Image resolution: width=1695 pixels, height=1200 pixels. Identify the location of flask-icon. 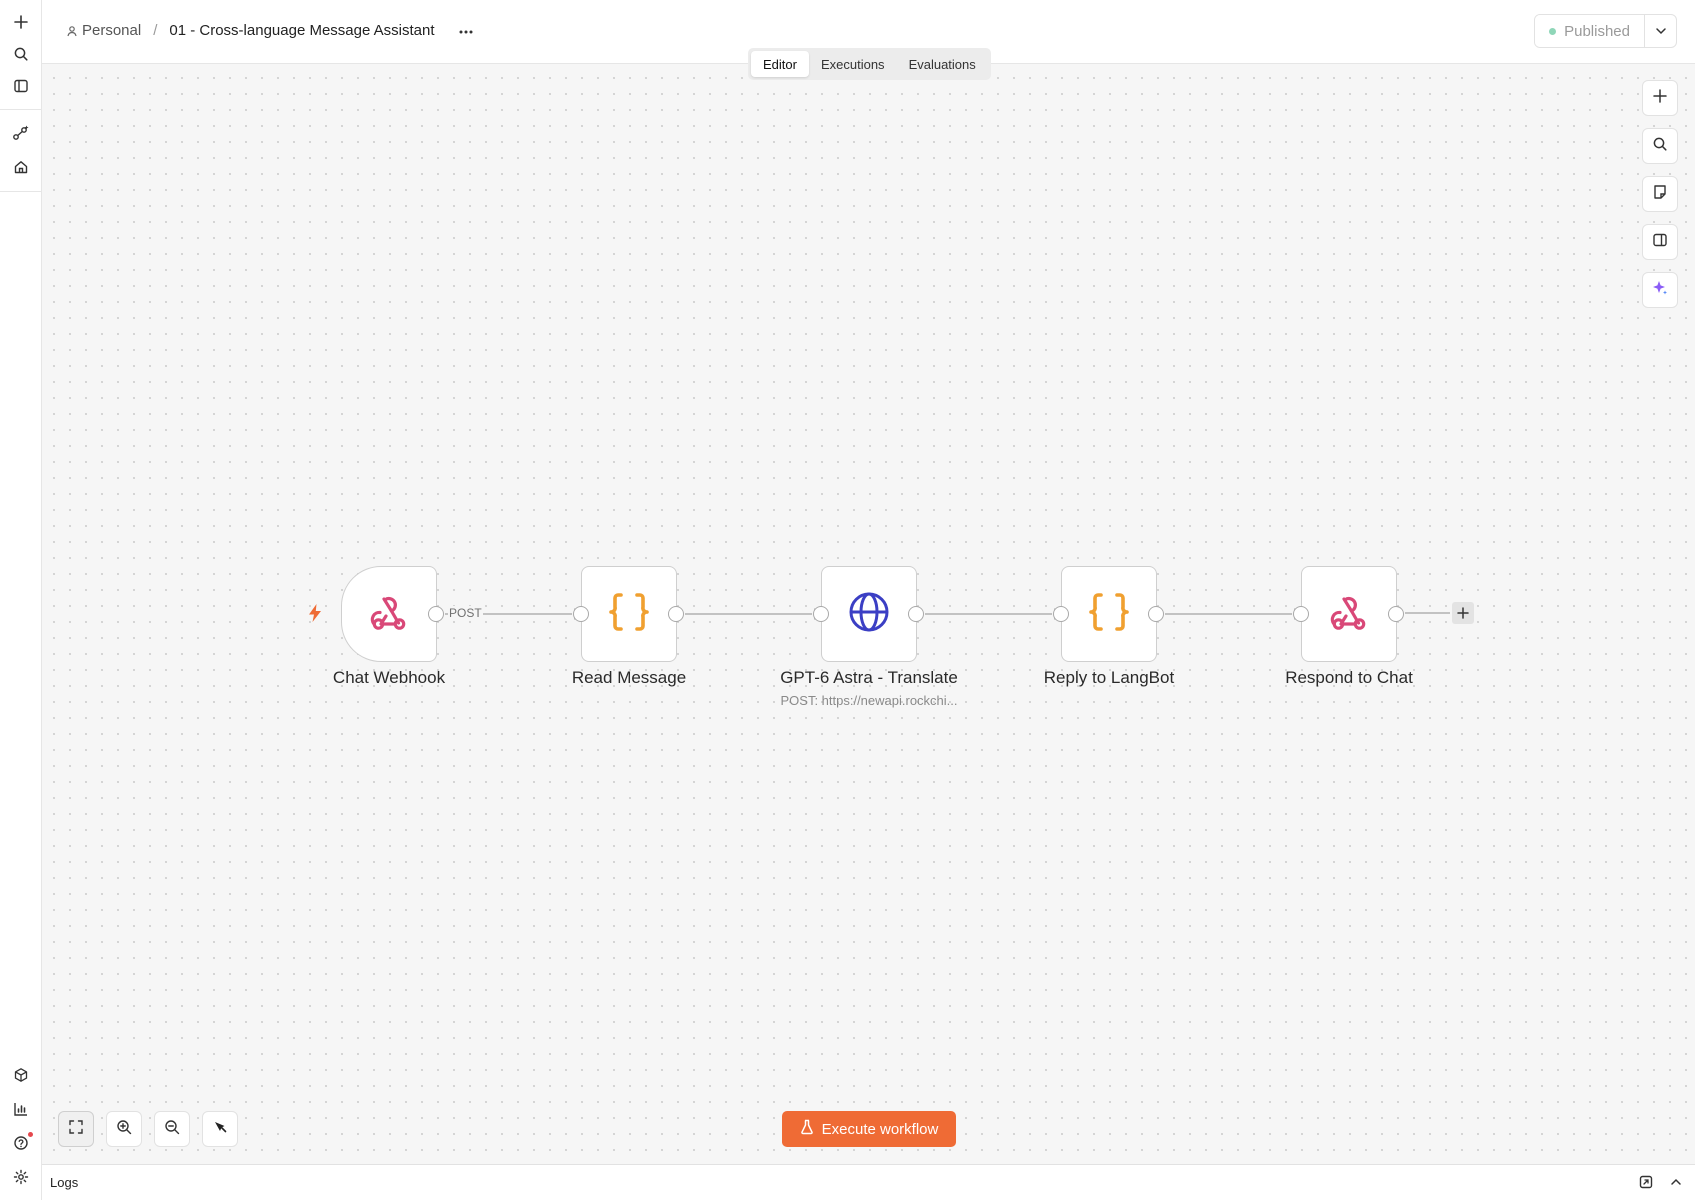
(811, 1129).